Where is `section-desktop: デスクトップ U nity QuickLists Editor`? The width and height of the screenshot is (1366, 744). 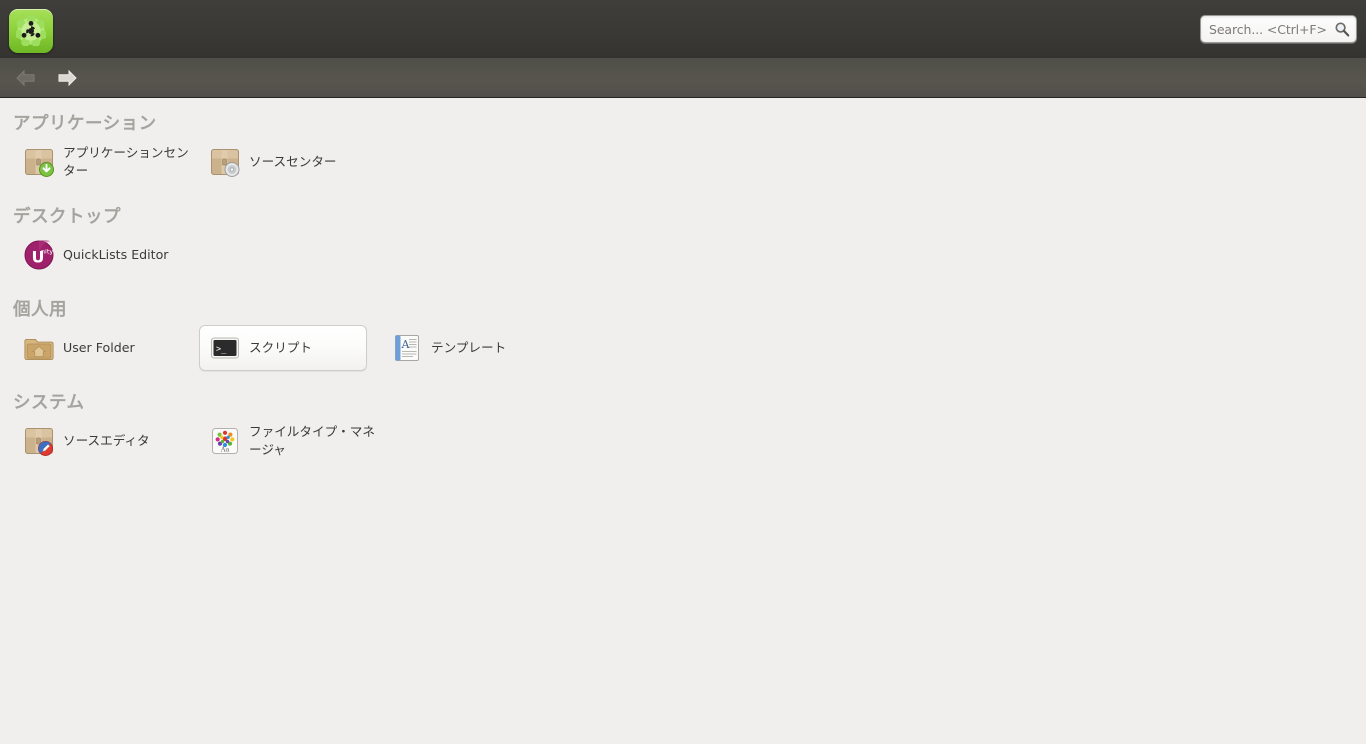 section-desktop: デスクトップ U nity QuickLists Editor is located at coordinates (683, 231).